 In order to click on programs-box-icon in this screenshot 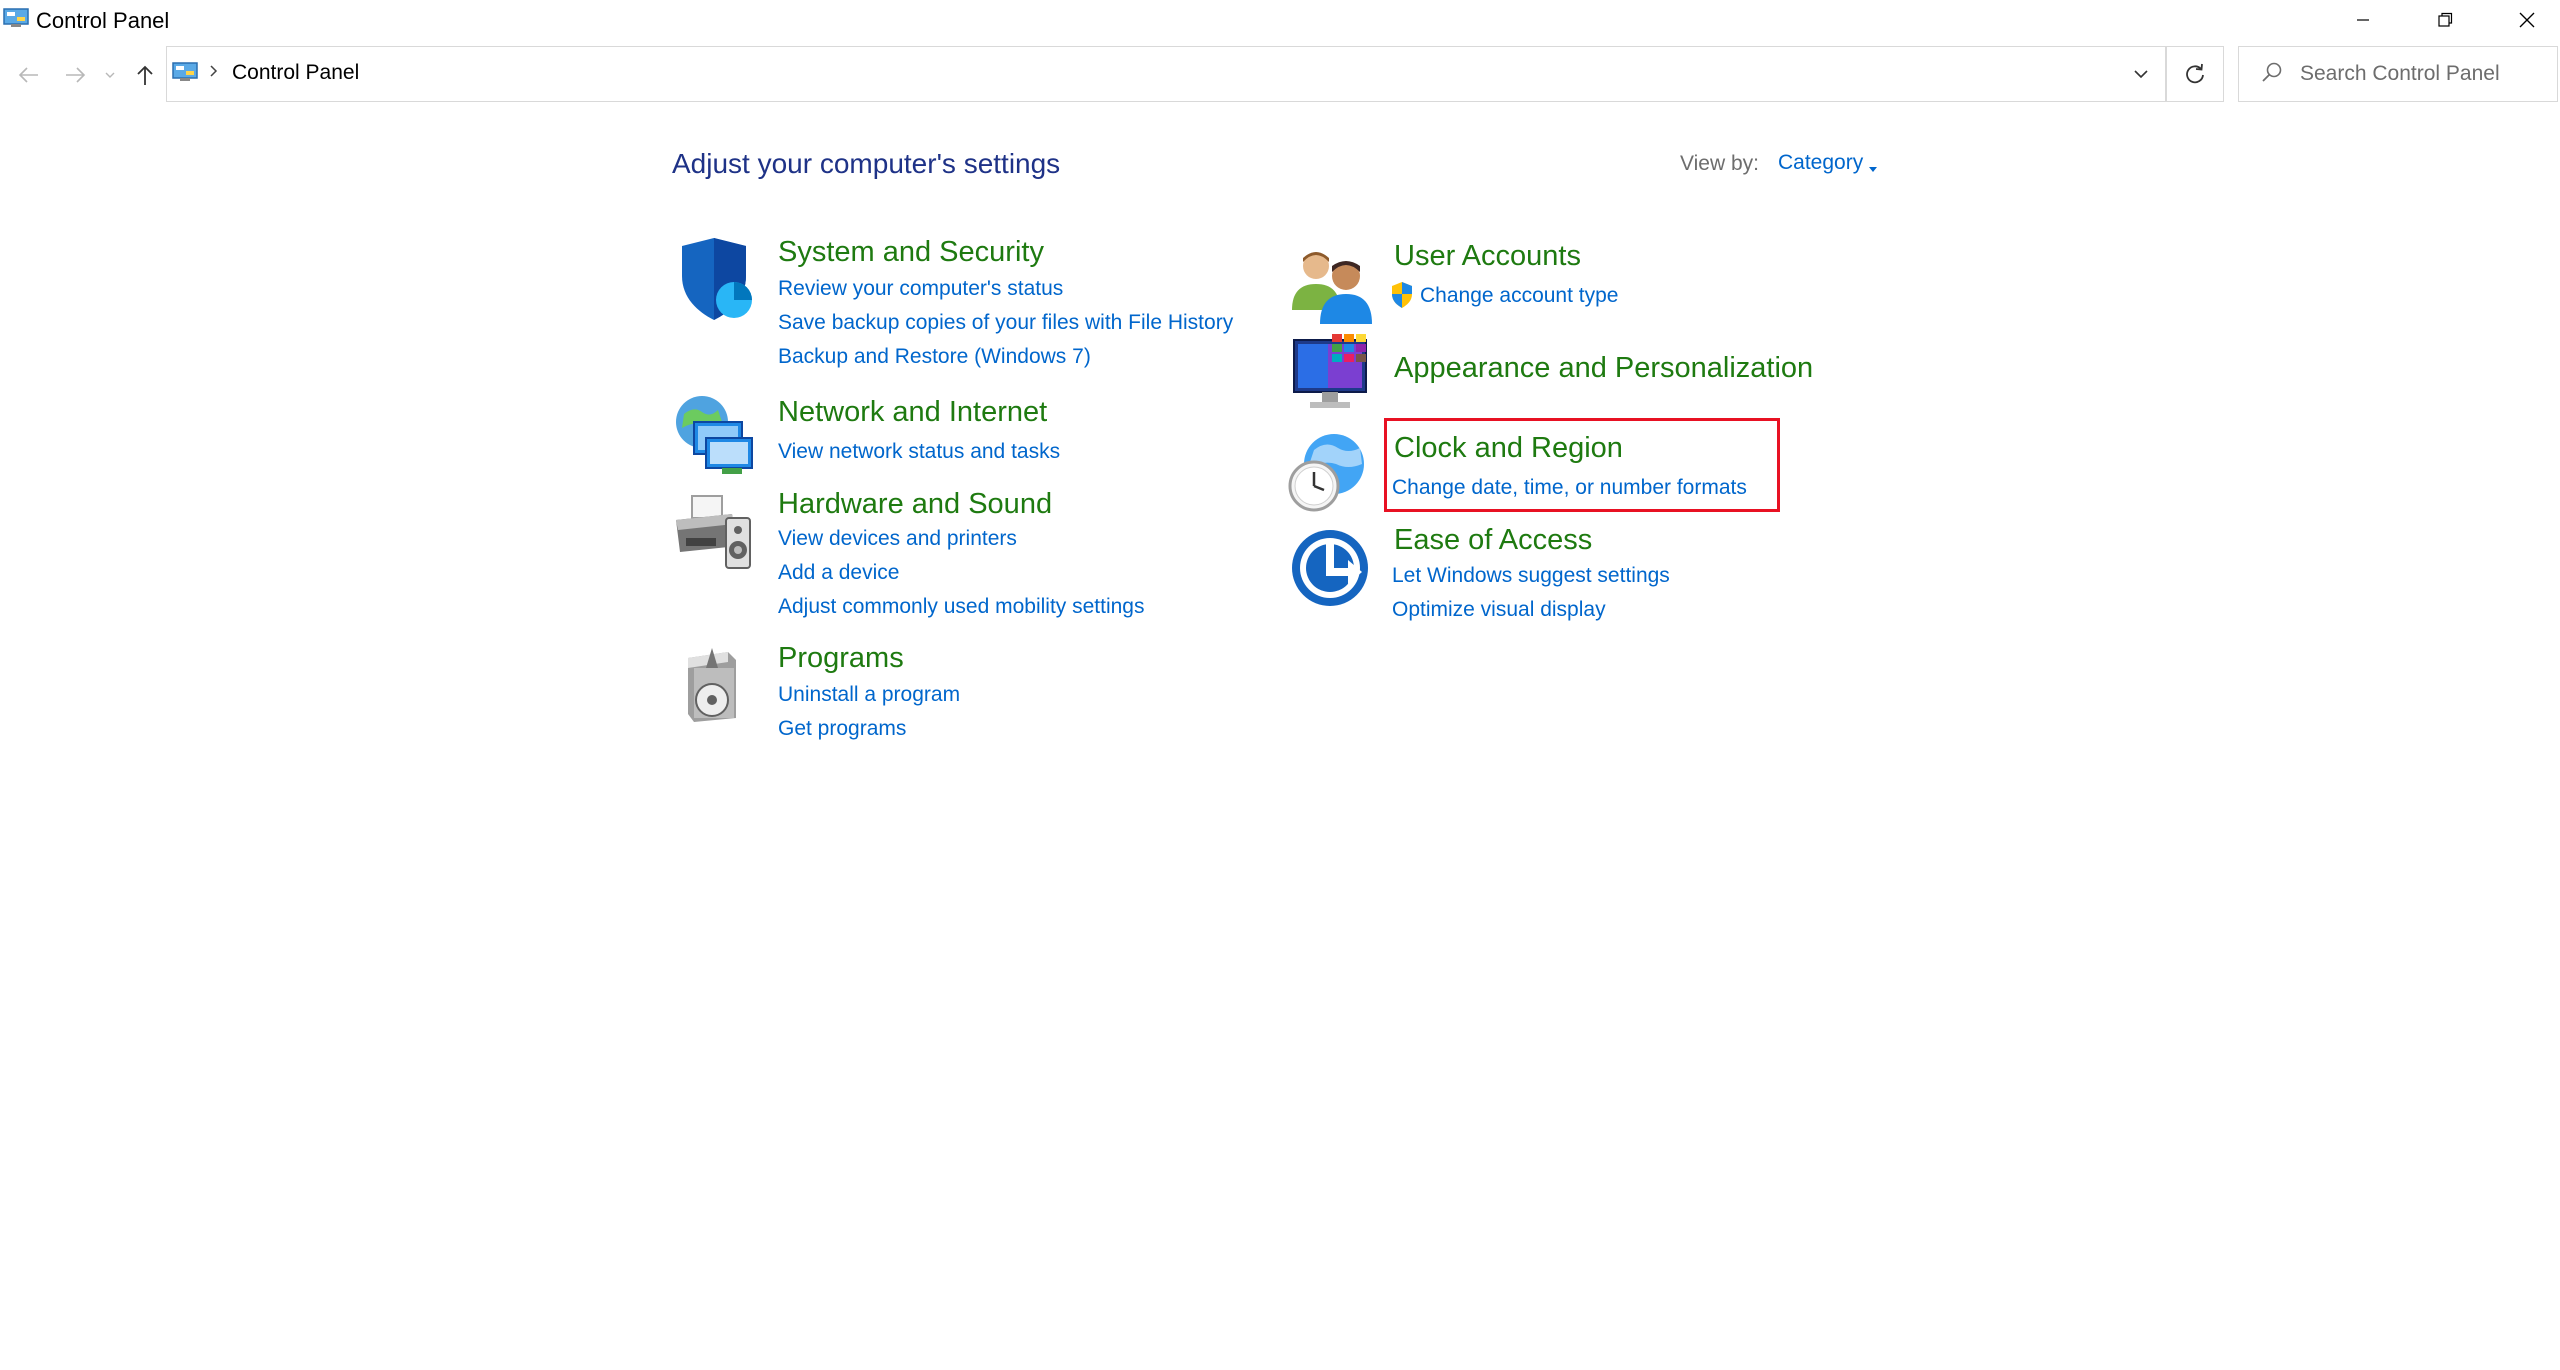, I will do `click(714, 686)`.